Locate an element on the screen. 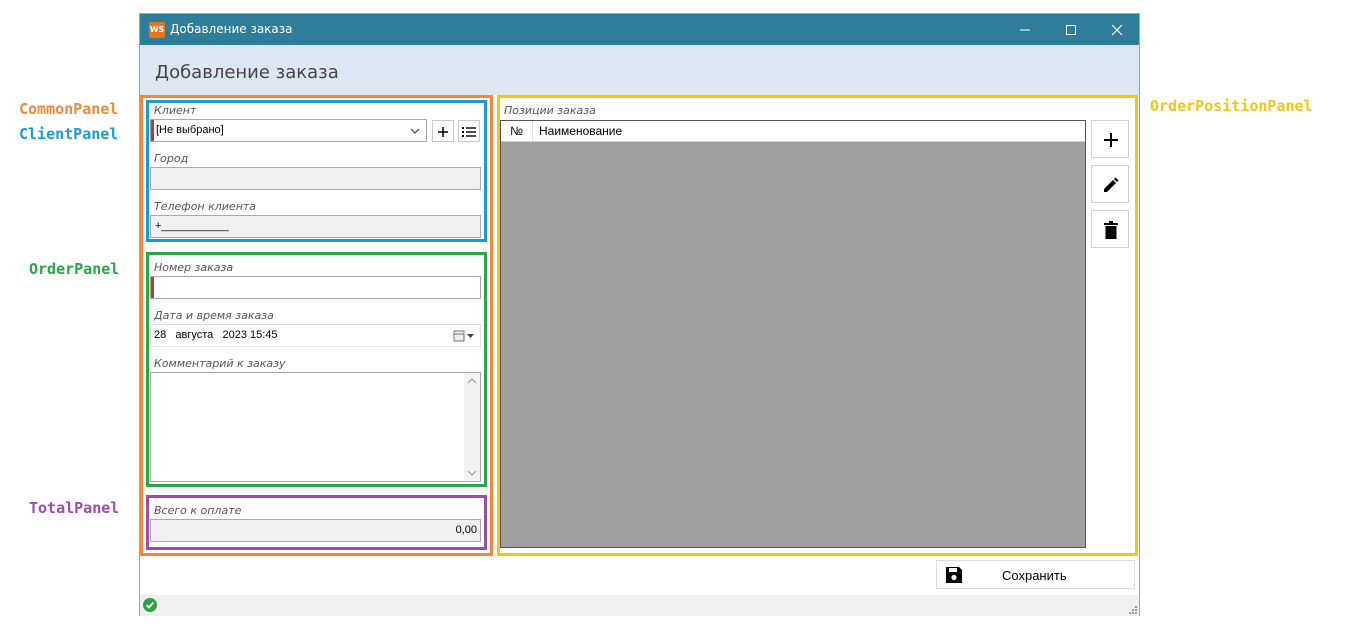 Image resolution: width=1349 pixels, height=632 pixels. order-number-label: Номер заказа is located at coordinates (194, 267).